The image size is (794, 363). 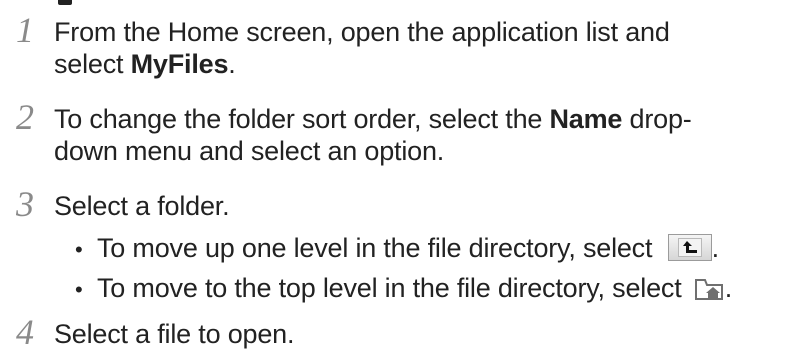 I want to click on folder-home-icon, so click(x=709, y=288).